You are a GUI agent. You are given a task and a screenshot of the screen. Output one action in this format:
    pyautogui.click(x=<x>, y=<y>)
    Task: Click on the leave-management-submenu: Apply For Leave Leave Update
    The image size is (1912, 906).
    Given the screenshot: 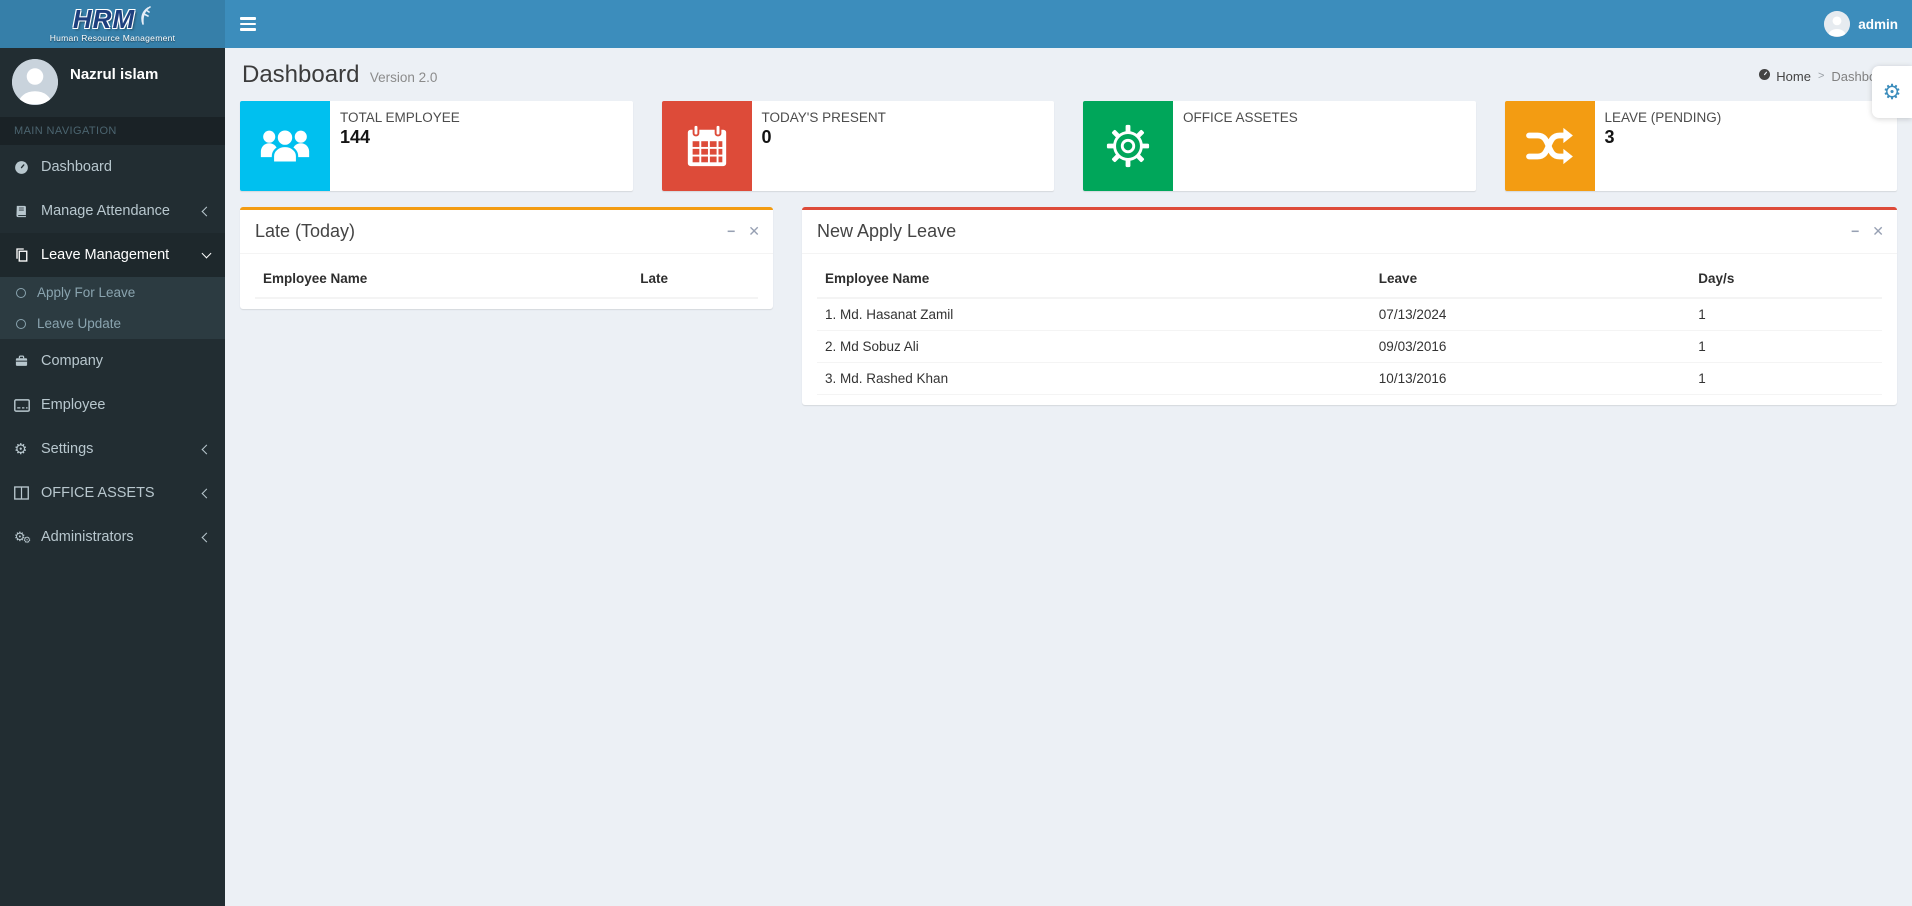 What is the action you would take?
    pyautogui.click(x=112, y=308)
    